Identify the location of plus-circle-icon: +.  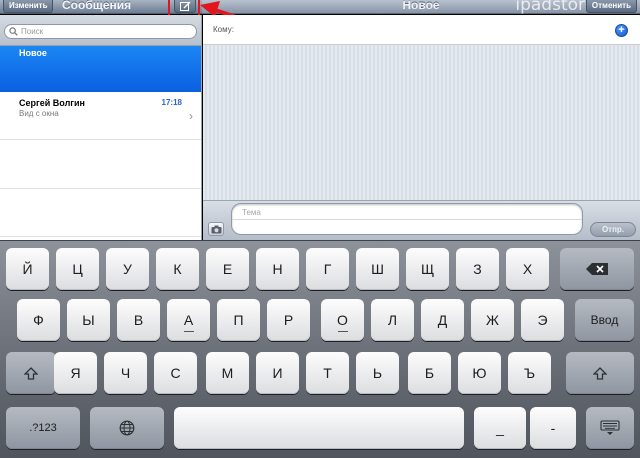
(621, 30).